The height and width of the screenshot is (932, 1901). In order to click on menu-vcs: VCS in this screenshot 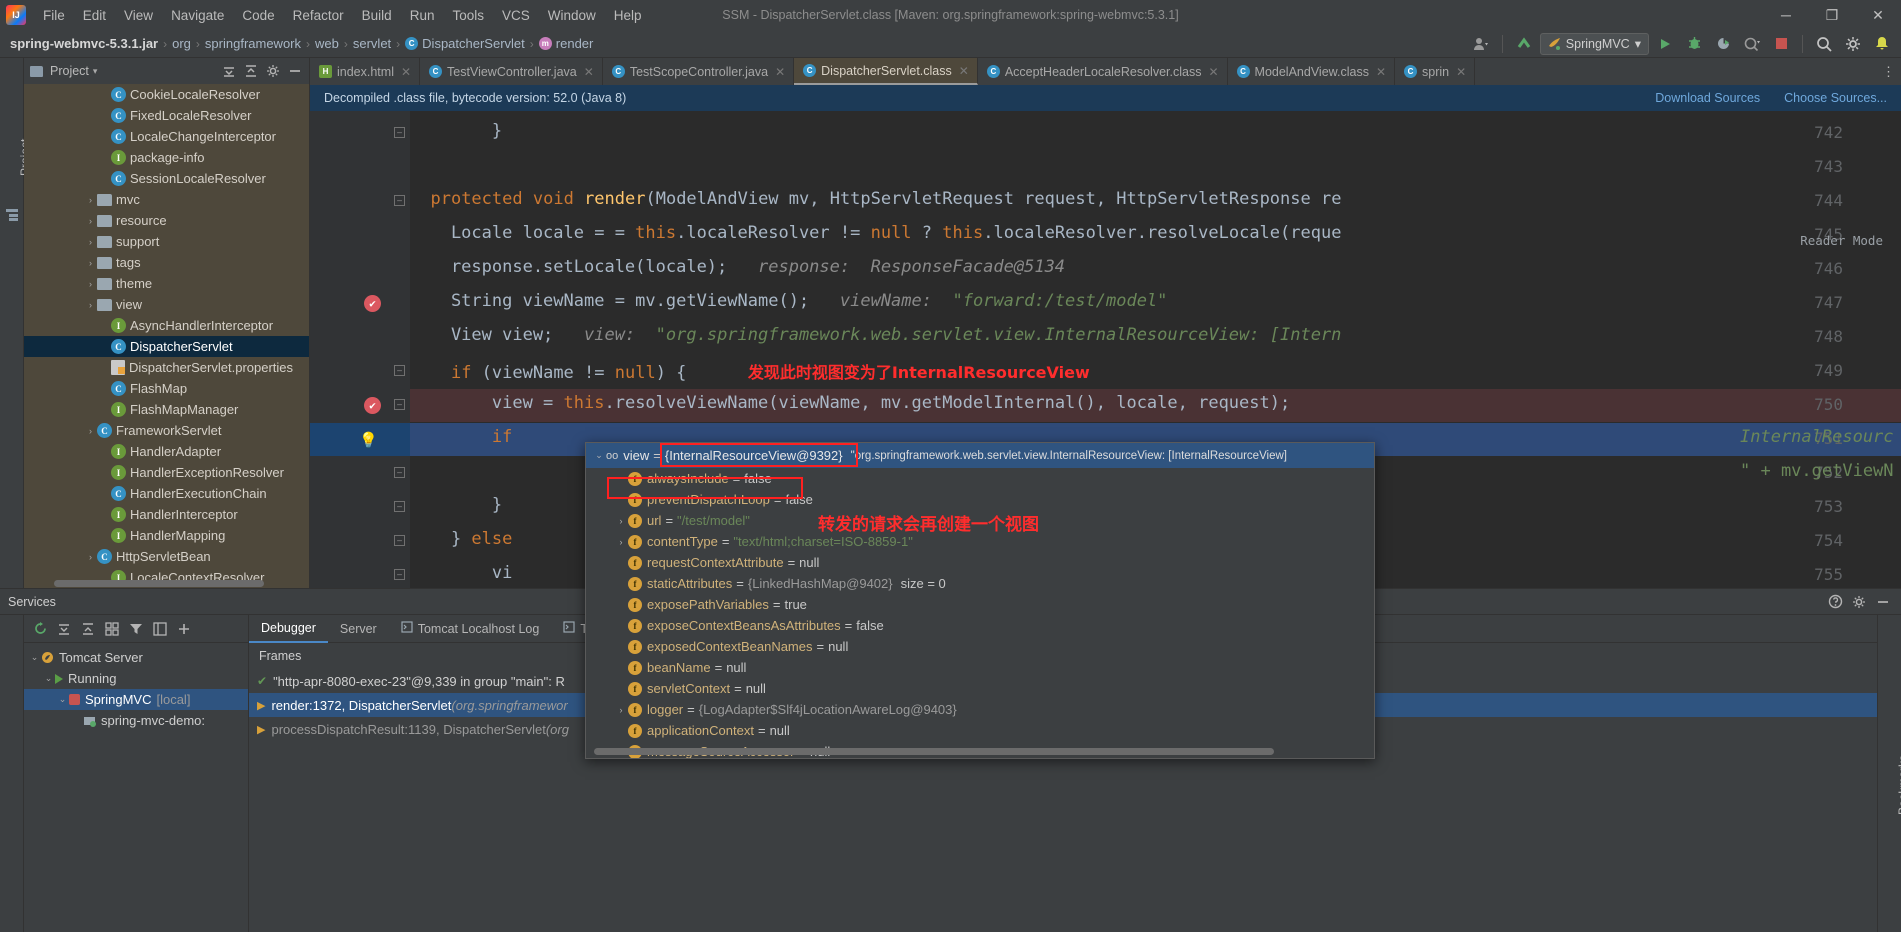, I will do `click(516, 15)`.